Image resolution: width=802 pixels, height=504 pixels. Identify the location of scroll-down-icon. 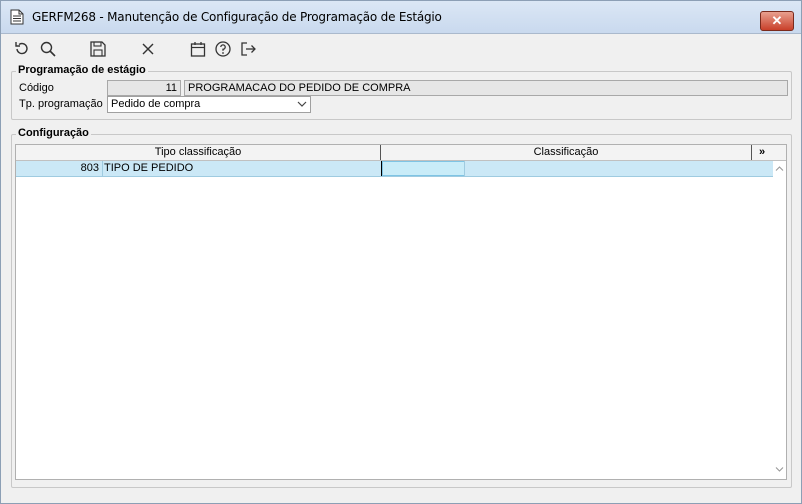
(779, 470).